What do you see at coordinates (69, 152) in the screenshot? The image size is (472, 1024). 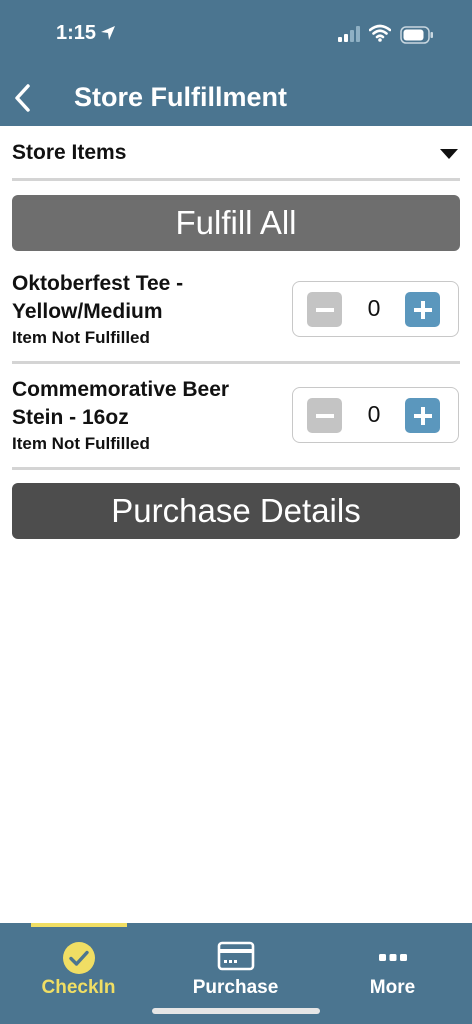 I see `section-title: Store Items` at bounding box center [69, 152].